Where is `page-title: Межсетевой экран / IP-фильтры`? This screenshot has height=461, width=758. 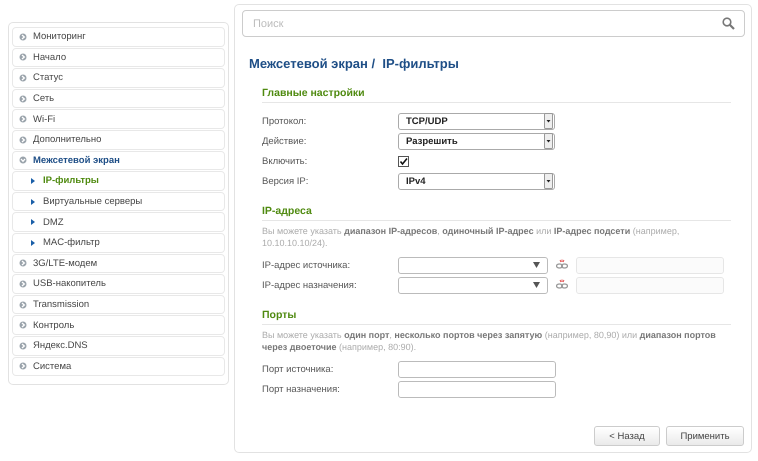 page-title: Межсетевой экран / IP-фильтры is located at coordinates (354, 63).